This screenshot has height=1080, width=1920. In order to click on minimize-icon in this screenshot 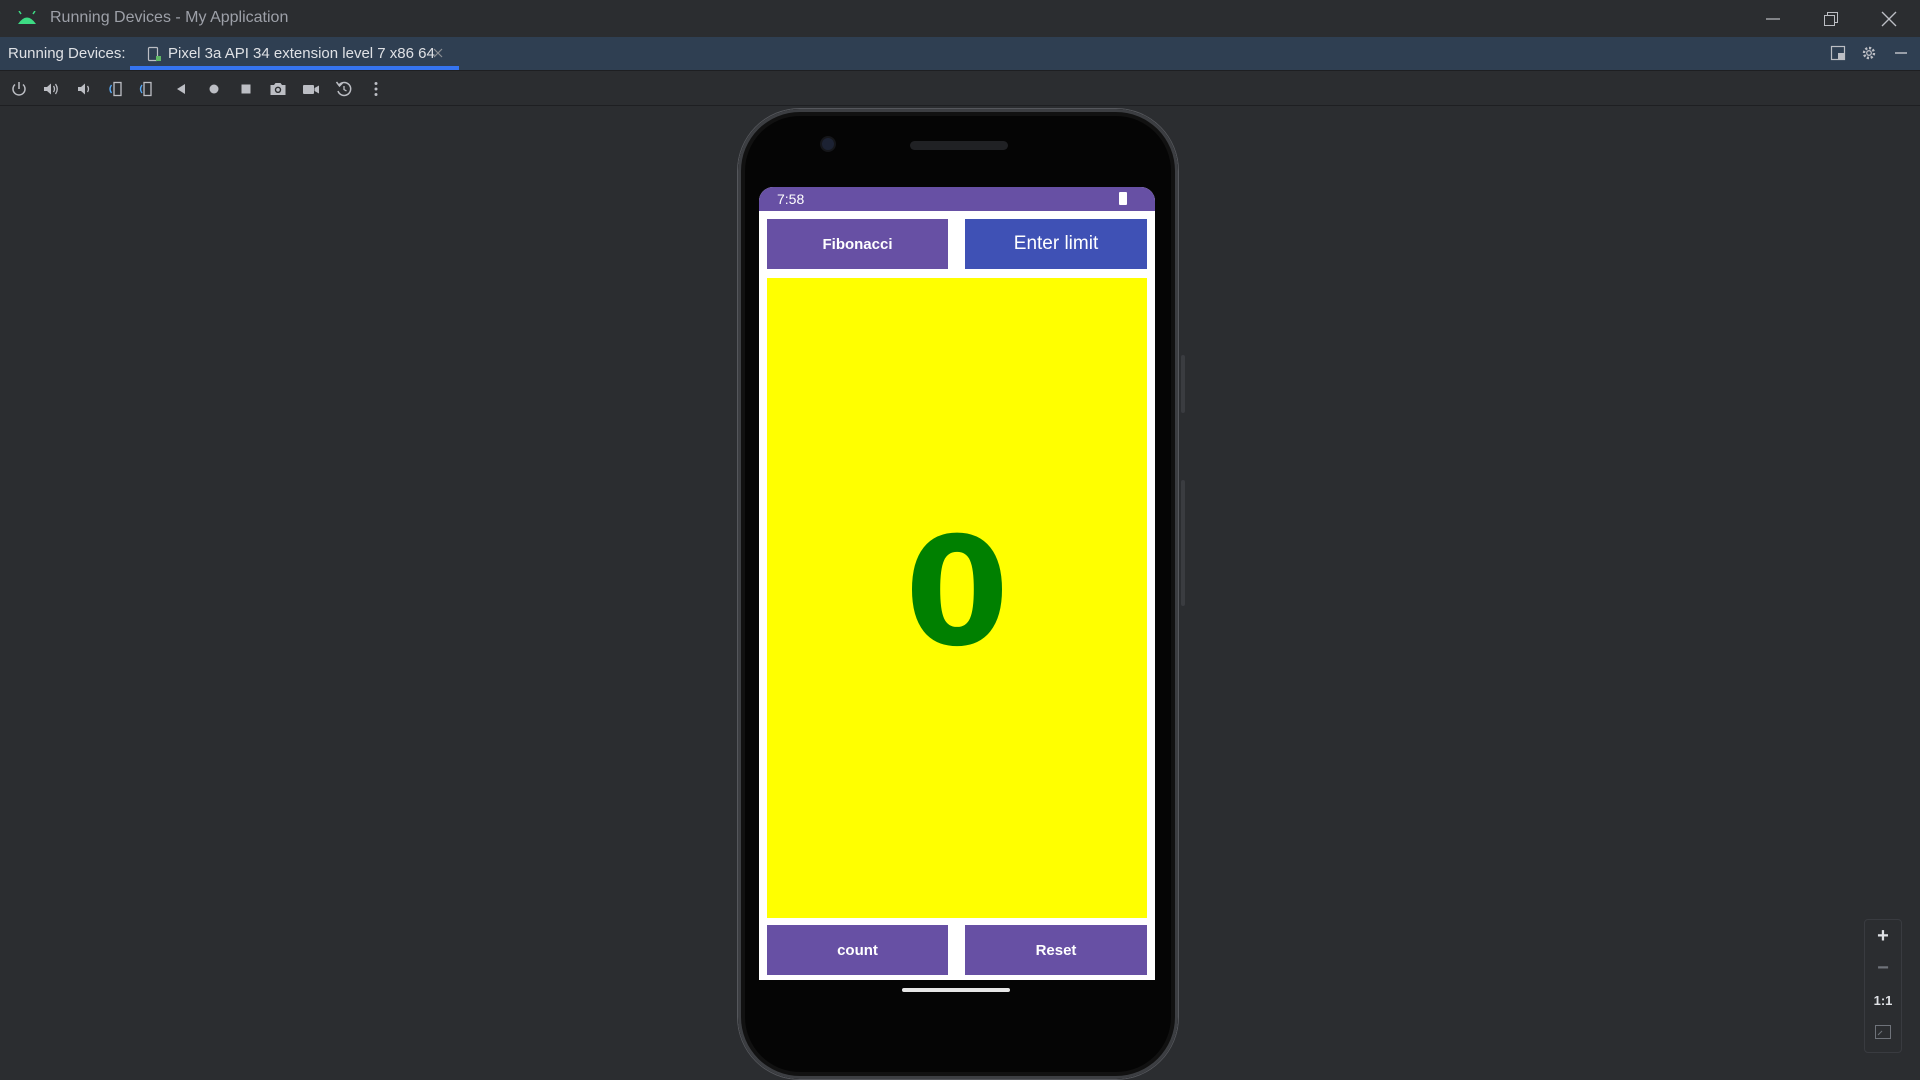, I will do `click(1773, 19)`.